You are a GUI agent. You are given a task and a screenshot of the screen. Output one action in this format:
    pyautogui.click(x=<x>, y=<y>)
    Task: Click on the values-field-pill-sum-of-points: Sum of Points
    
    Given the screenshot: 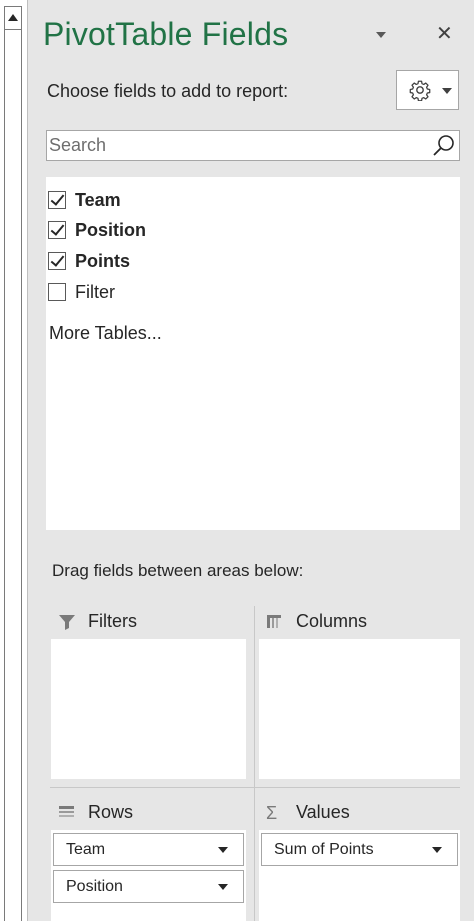 What is the action you would take?
    pyautogui.click(x=359, y=849)
    